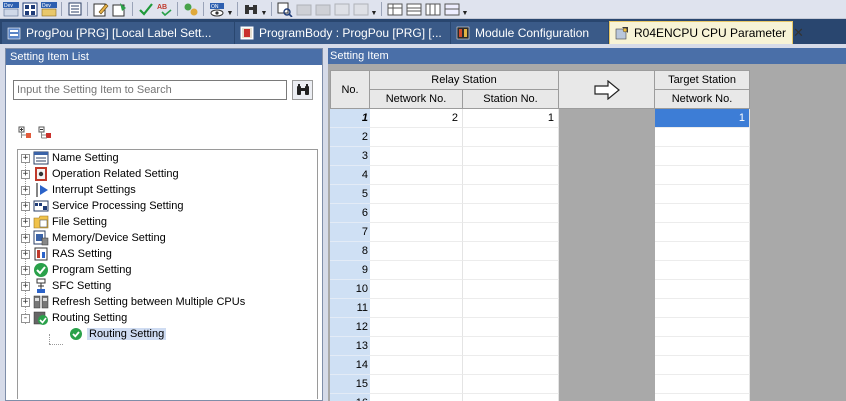 The height and width of the screenshot is (401, 846). What do you see at coordinates (350, 194) in the screenshot?
I see `row-number: 5` at bounding box center [350, 194].